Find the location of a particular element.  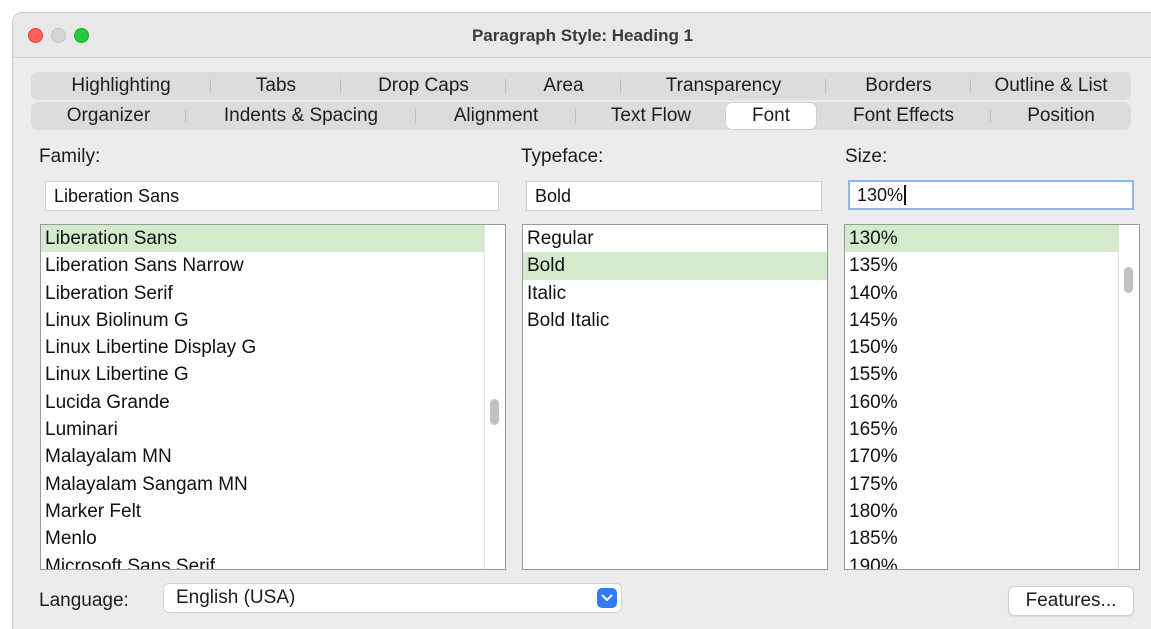

language-select: English (USA) is located at coordinates (392, 598).